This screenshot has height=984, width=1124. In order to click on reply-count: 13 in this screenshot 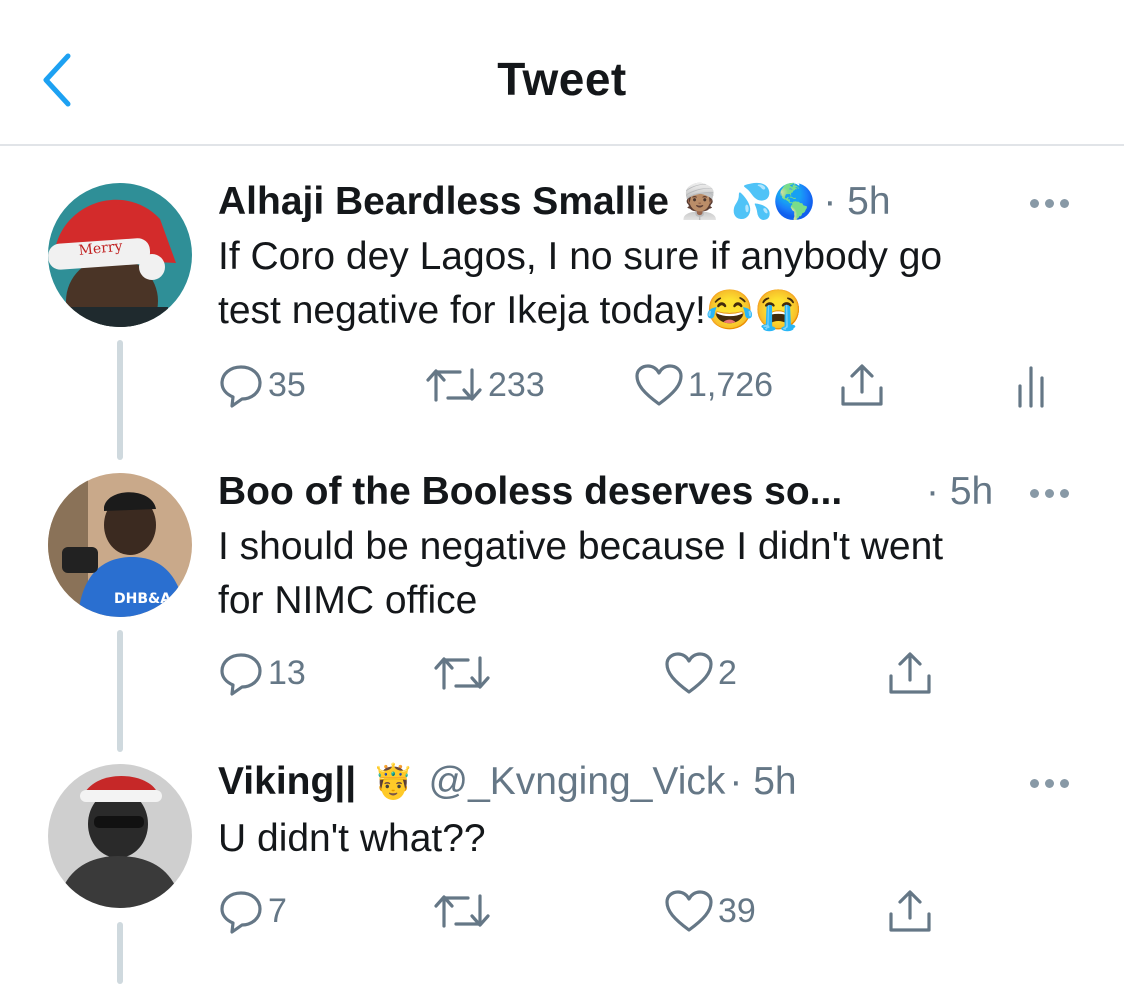, I will do `click(287, 672)`.